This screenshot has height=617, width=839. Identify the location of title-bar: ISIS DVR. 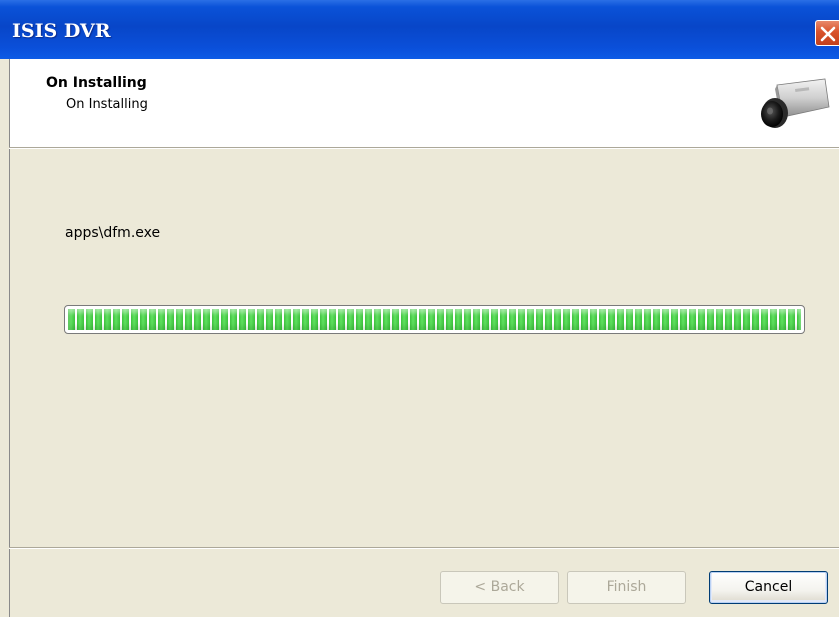
(419, 29).